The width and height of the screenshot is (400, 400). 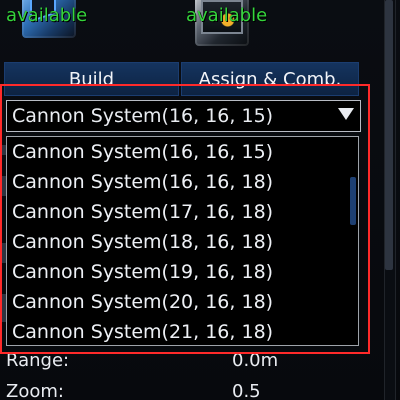 What do you see at coordinates (182, 152) in the screenshot?
I see `system-option: Cannon System(16, 16, 15)` at bounding box center [182, 152].